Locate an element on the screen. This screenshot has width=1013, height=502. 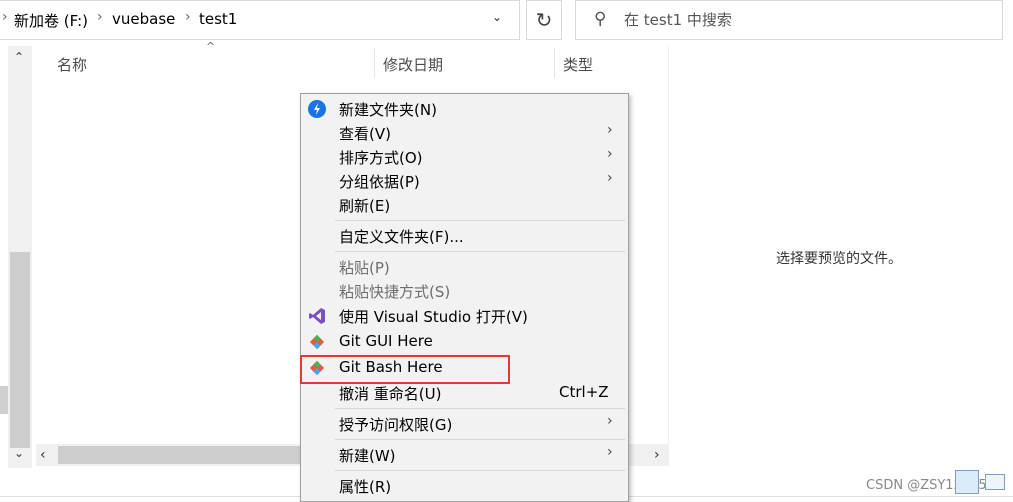
large-icons-view-icon is located at coordinates (995, 482).